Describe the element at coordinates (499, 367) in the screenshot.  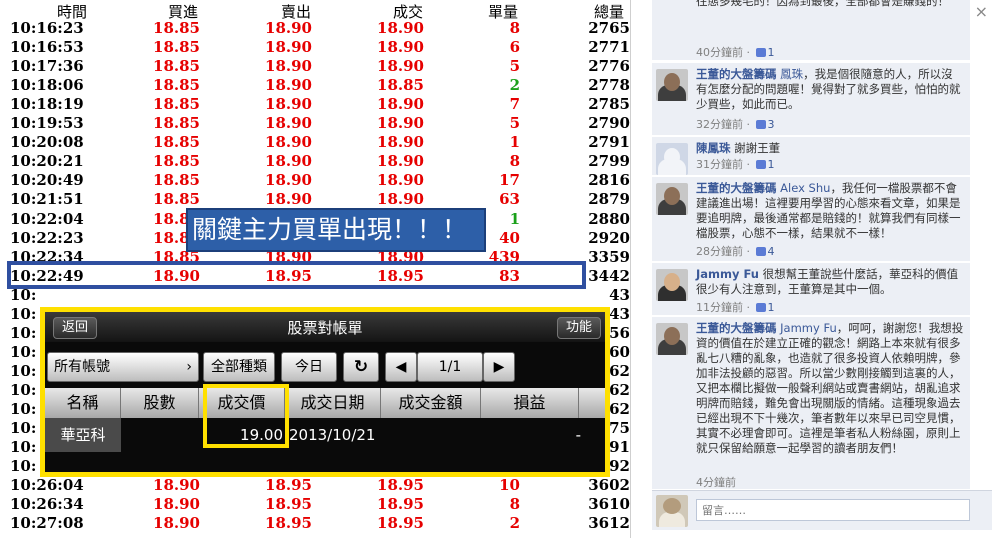
I see `next-page-button: ▶` at that location.